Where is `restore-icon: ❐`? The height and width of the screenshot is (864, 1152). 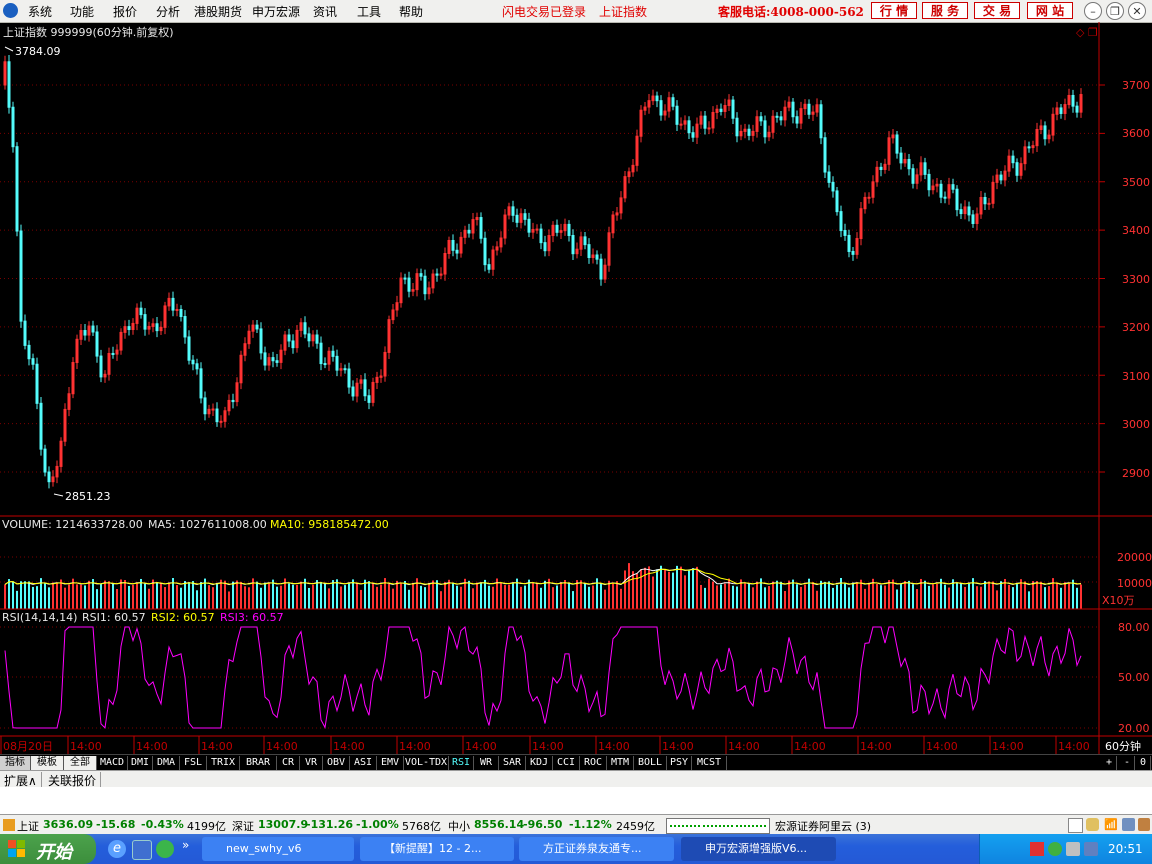 restore-icon: ❐ is located at coordinates (1115, 11).